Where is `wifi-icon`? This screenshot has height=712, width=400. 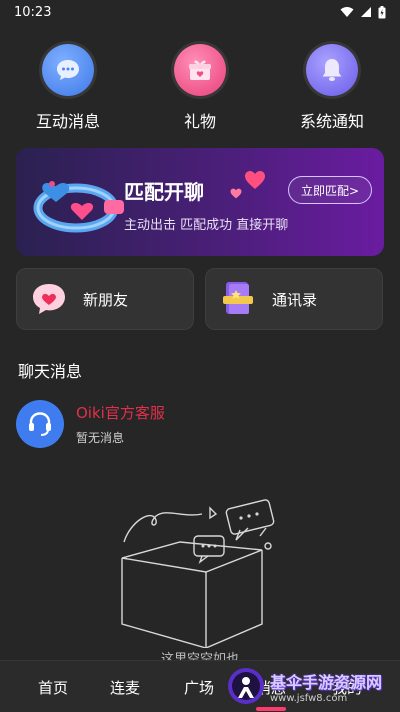 wifi-icon is located at coordinates (347, 12).